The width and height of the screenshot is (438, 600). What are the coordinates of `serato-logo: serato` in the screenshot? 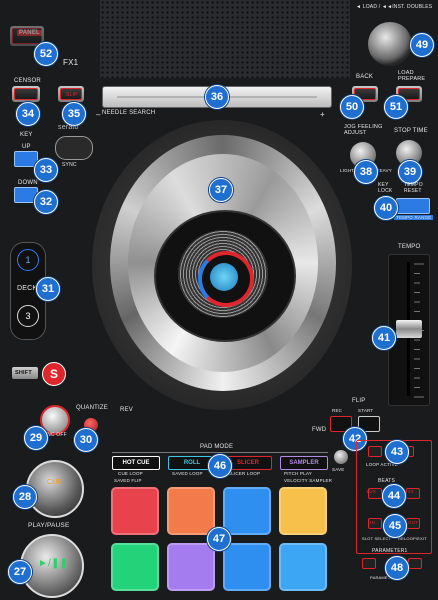 It's located at (68, 127).